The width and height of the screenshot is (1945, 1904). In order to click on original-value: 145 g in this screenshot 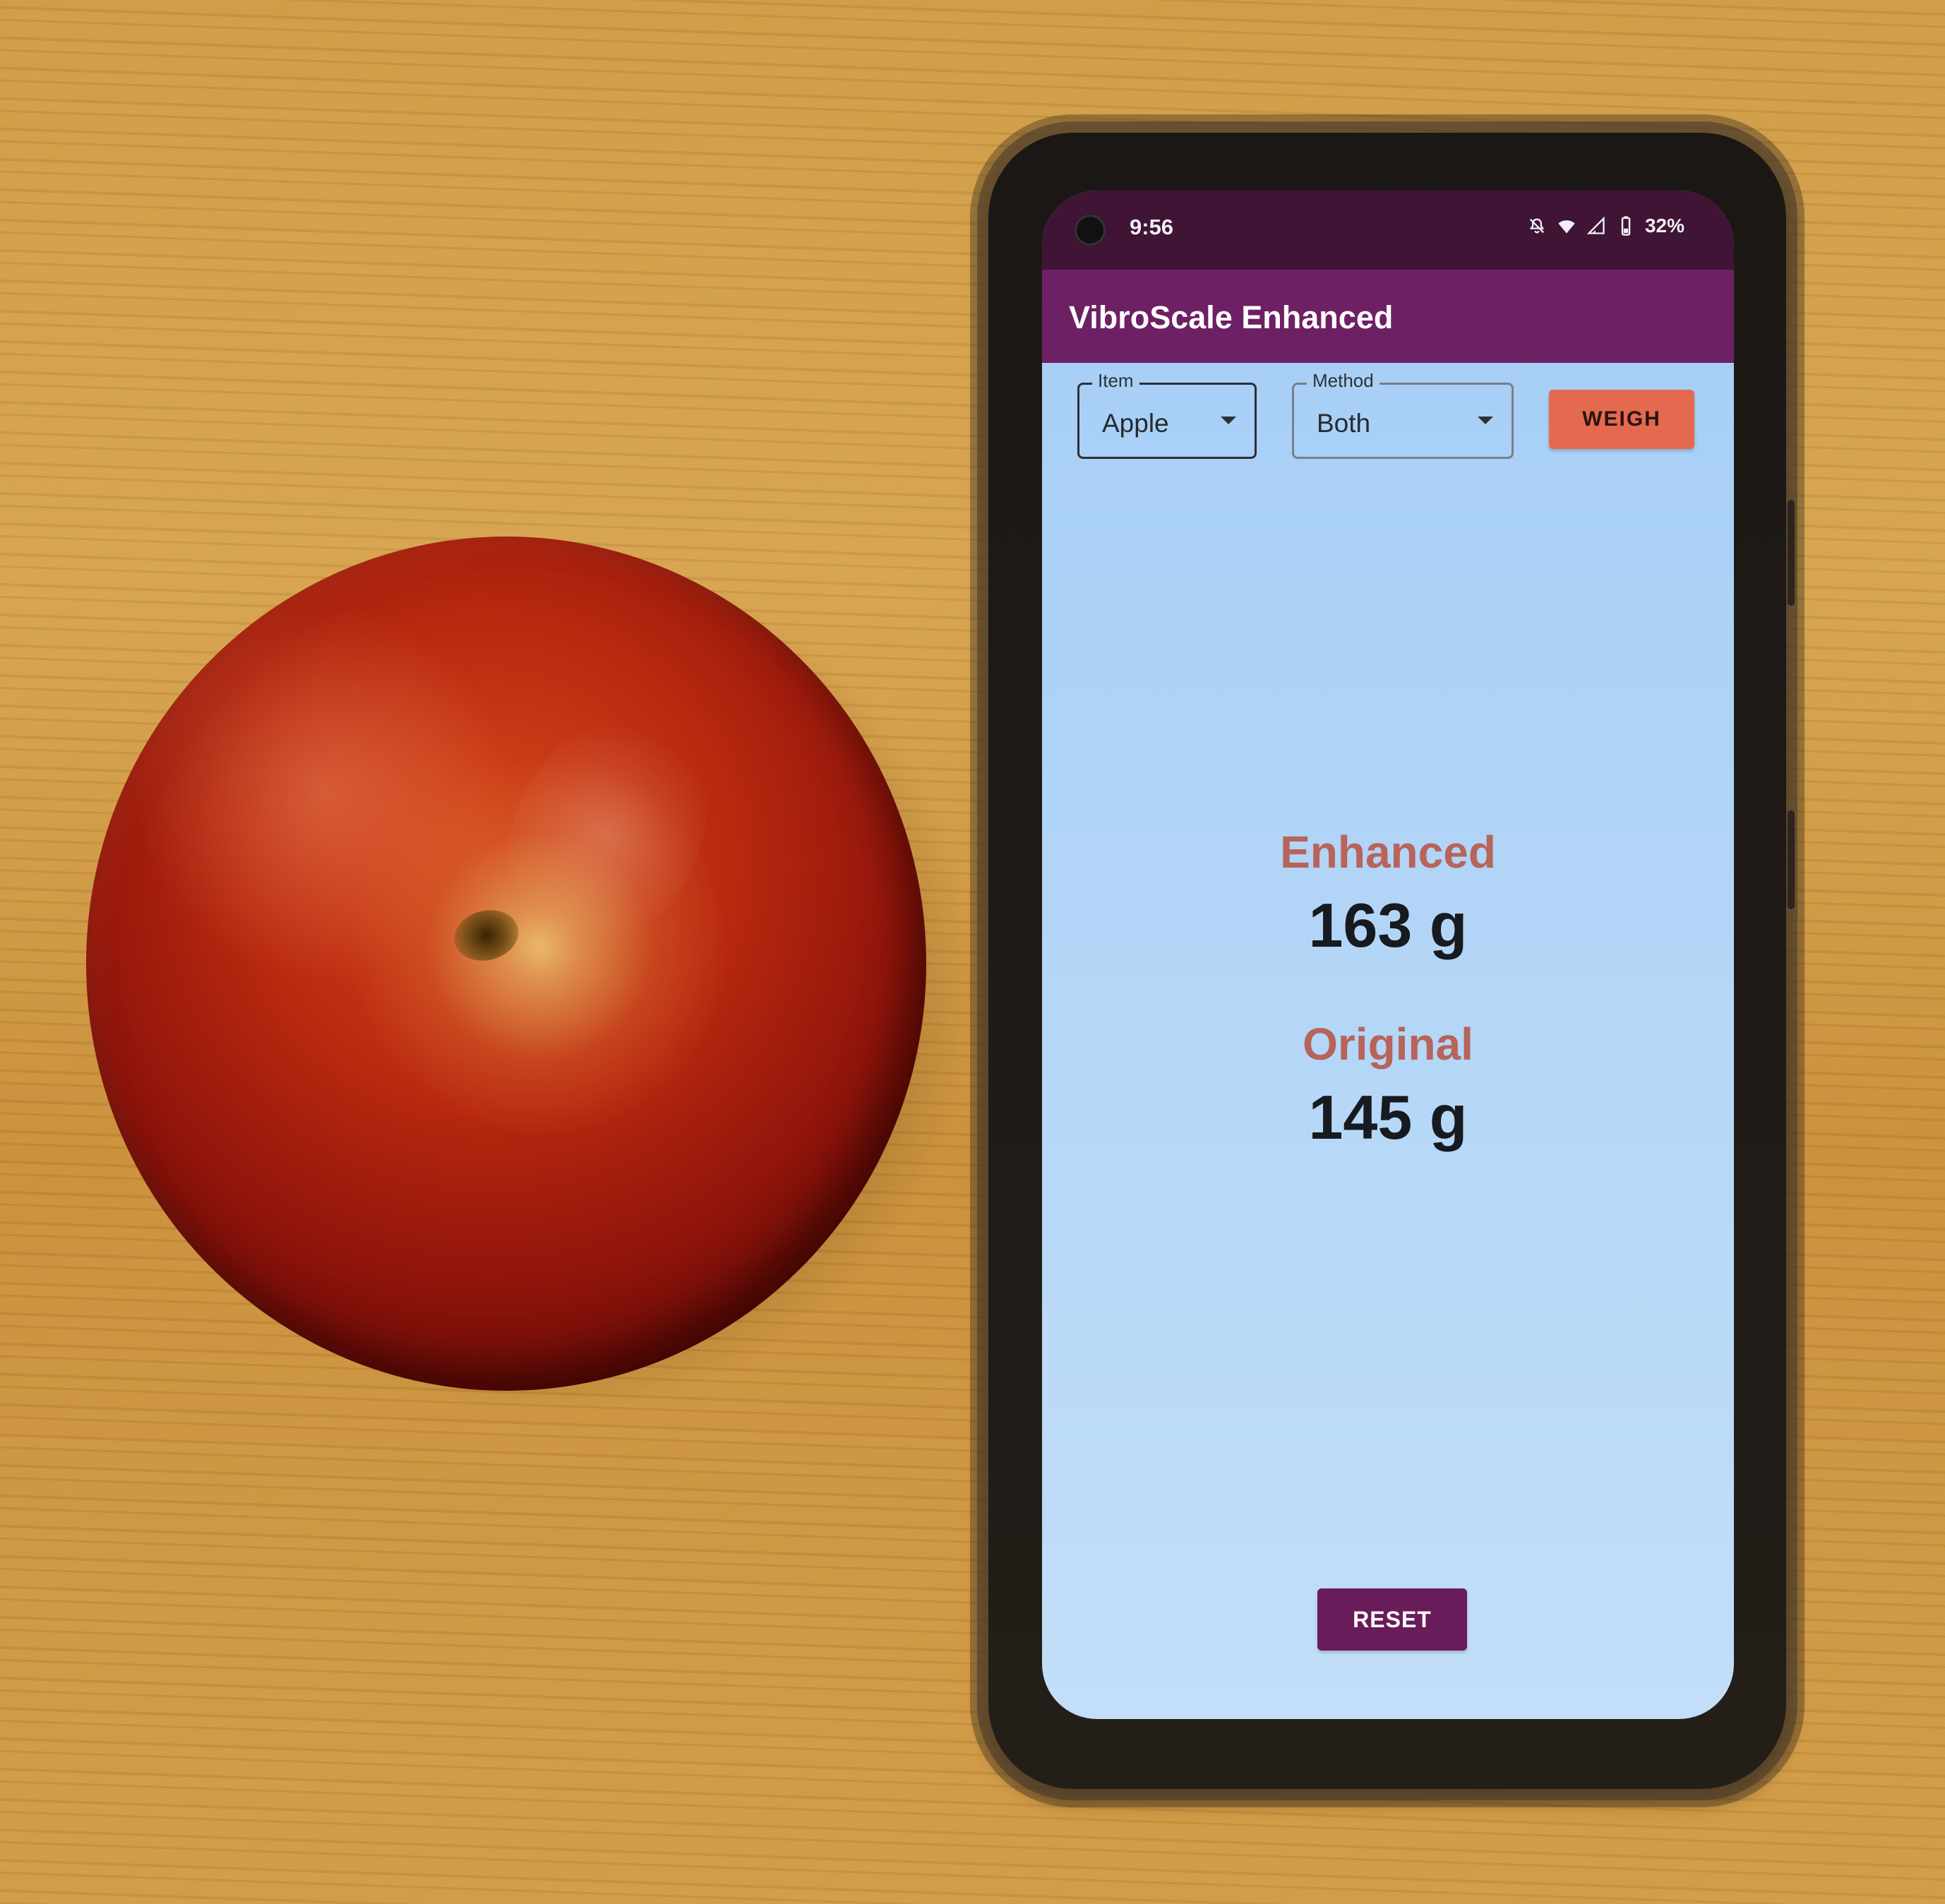, I will do `click(1388, 1117)`.